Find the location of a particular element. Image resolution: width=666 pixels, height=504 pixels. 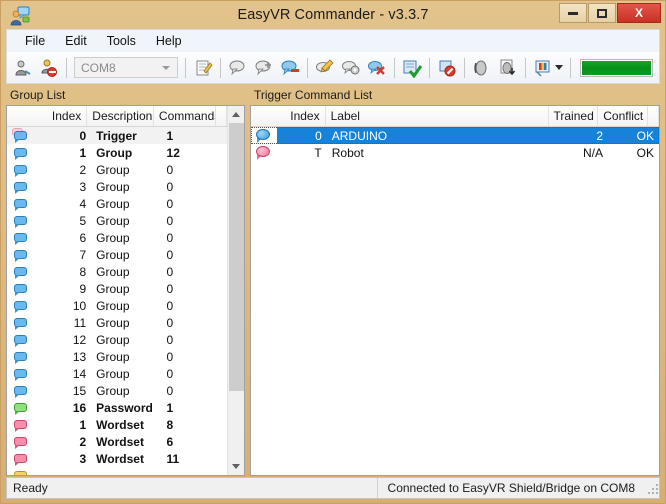

table-row: 12 Group 0 is located at coordinates (117, 339).